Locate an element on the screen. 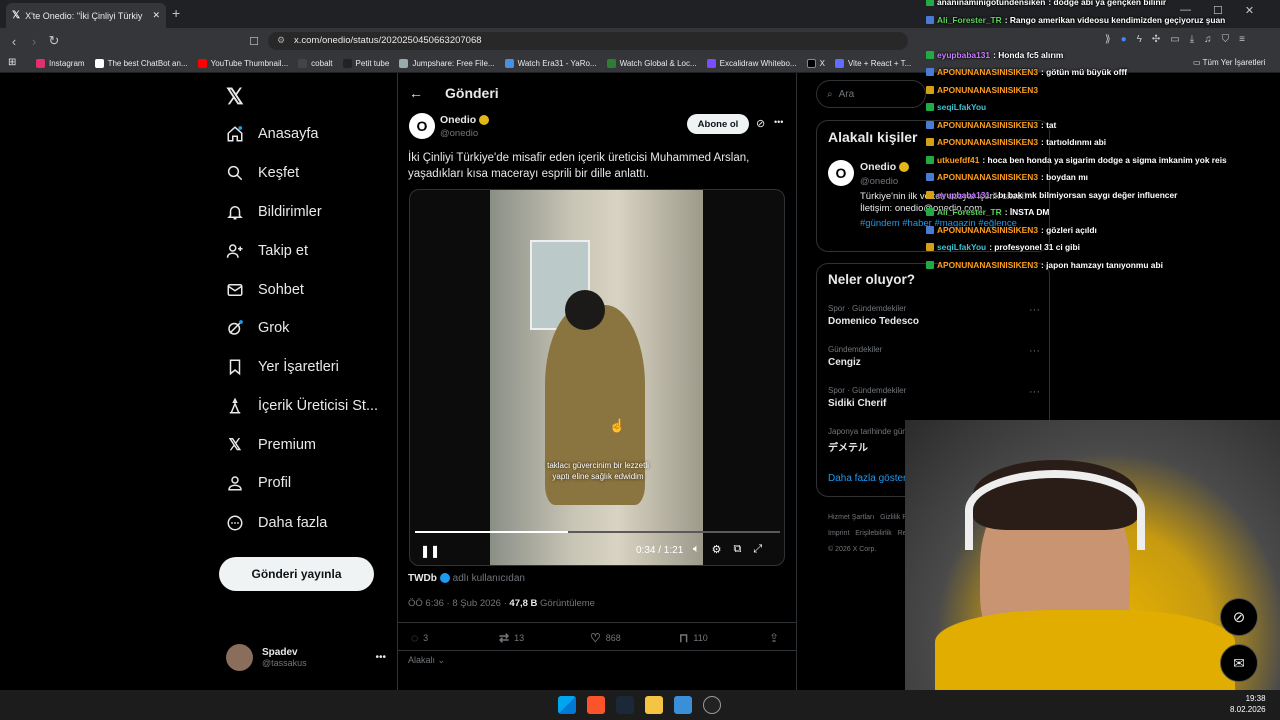 This screenshot has height=720, width=1280. nav-more: Daha fazla is located at coordinates (276, 523).